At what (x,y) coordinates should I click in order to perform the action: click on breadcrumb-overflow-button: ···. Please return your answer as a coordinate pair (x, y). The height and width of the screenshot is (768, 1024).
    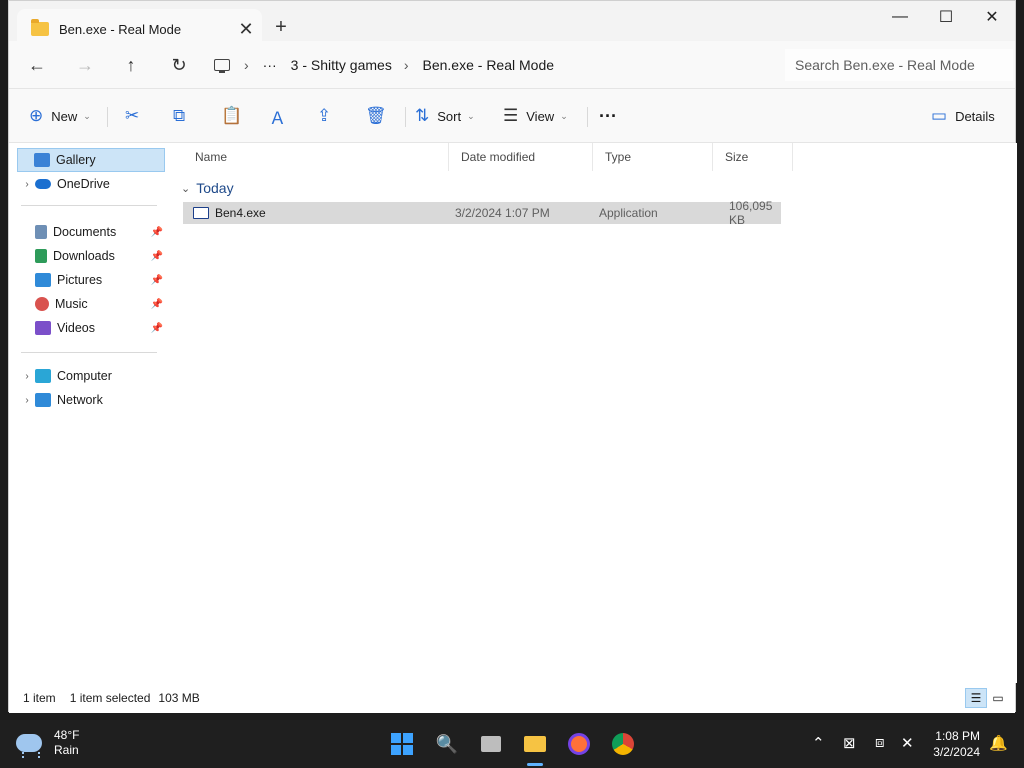
    Looking at the image, I should click on (270, 65).